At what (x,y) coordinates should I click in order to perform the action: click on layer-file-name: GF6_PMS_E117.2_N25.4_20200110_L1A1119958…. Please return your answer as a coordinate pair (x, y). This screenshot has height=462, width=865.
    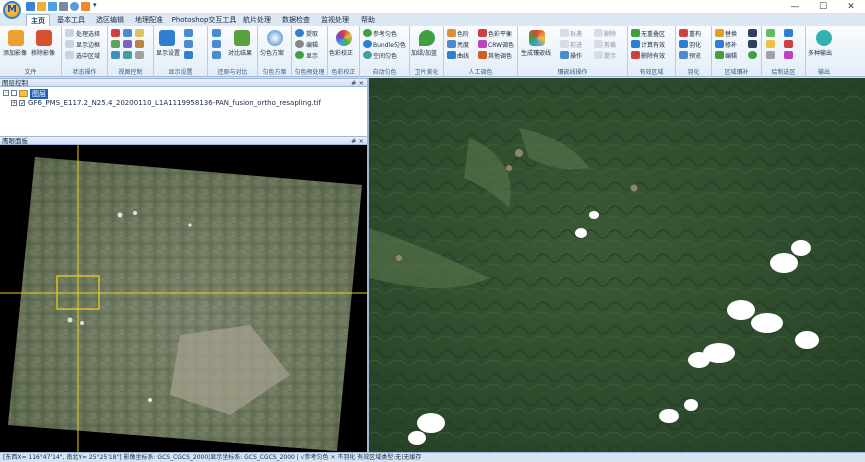
    Looking at the image, I should click on (174, 103).